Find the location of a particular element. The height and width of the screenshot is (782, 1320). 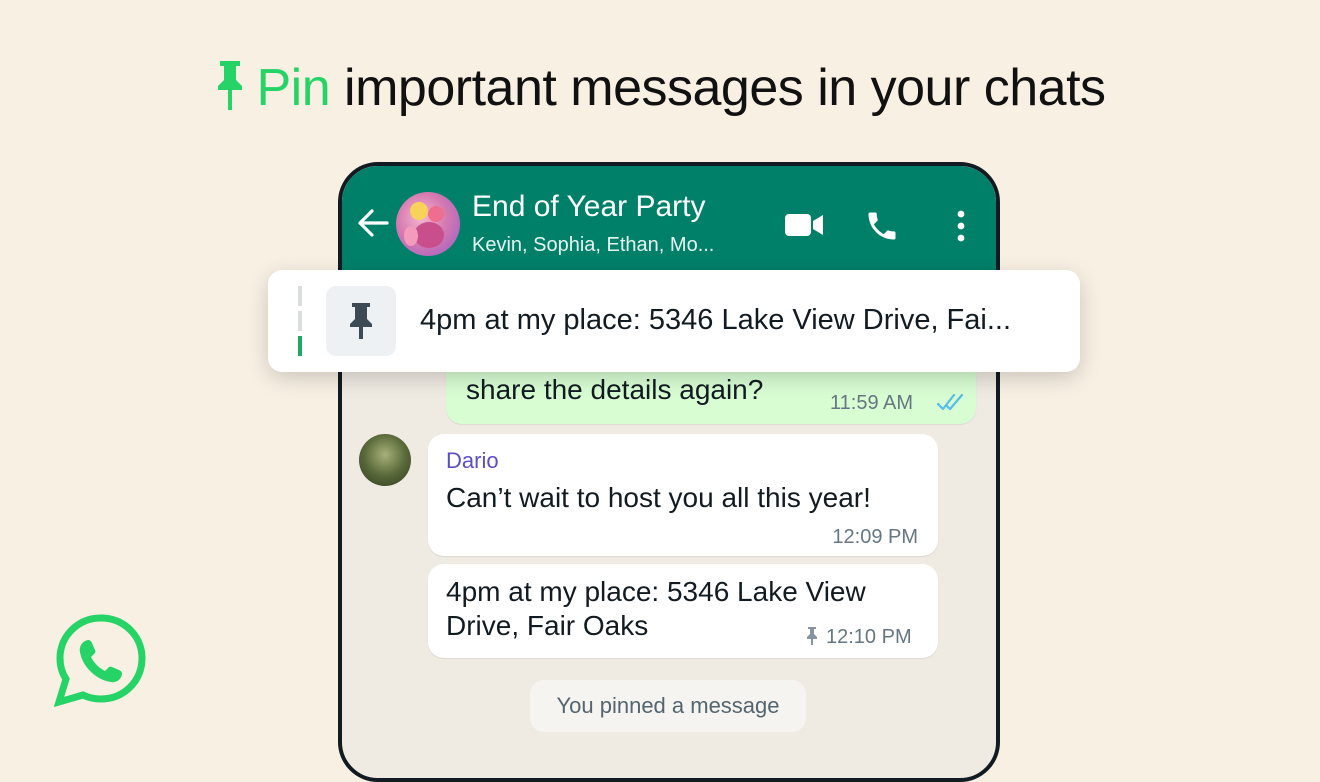

message-text: Can’t wait to host you all this year! is located at coordinates (658, 497).